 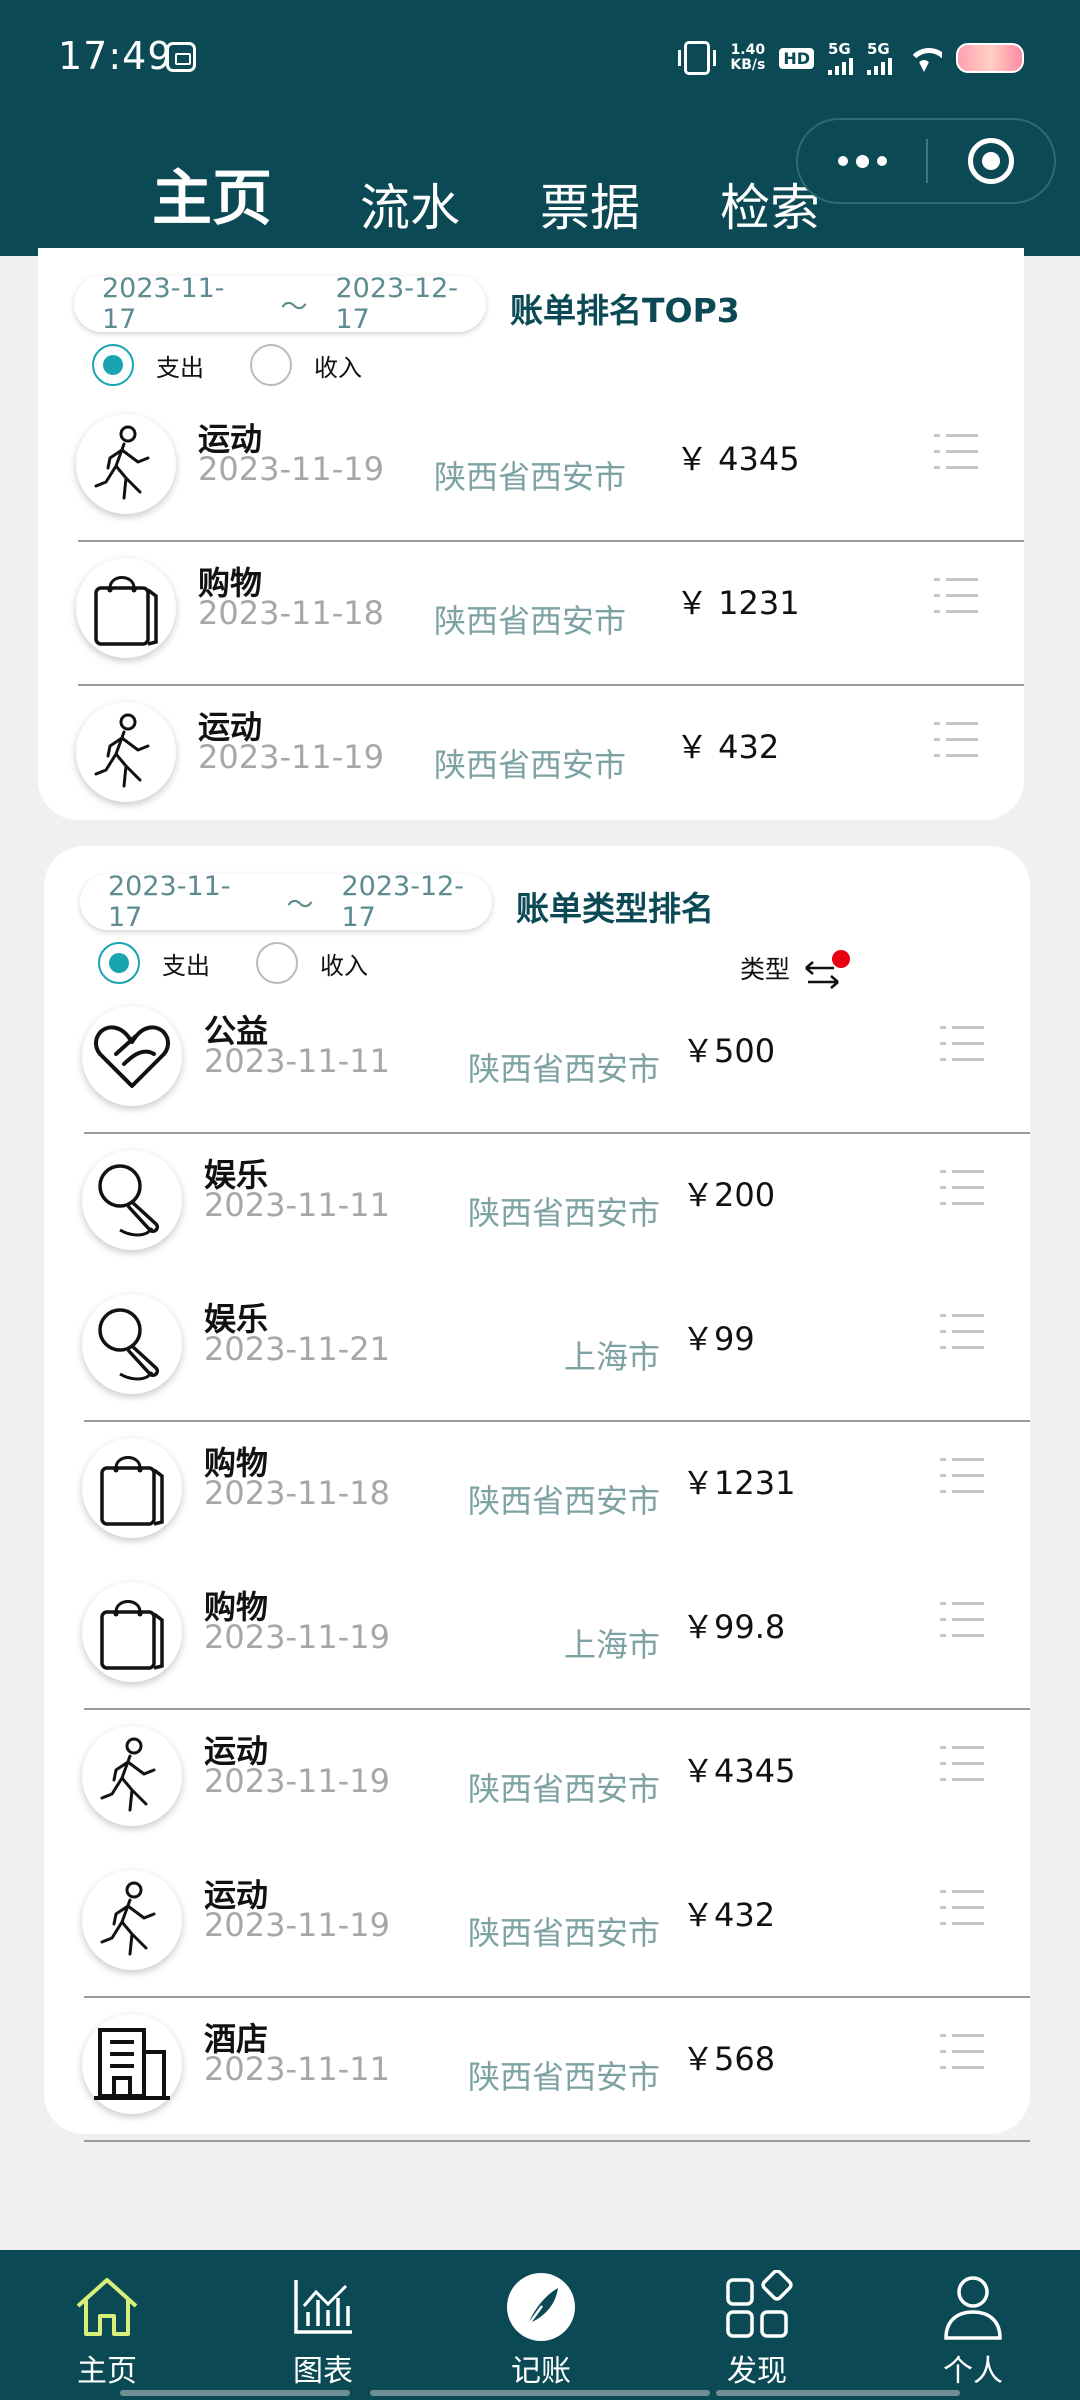 I want to click on wifi-icon, so click(x=924, y=58).